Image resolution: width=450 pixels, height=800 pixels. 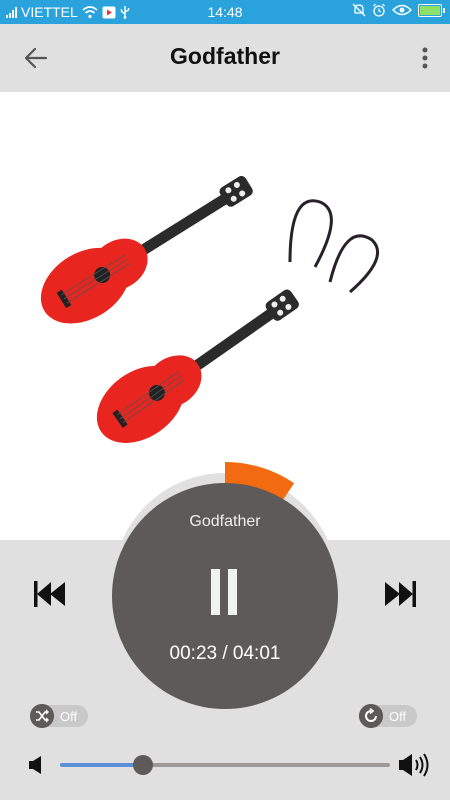 What do you see at coordinates (388, 716) in the screenshot?
I see `repeat-toggle: Off` at bounding box center [388, 716].